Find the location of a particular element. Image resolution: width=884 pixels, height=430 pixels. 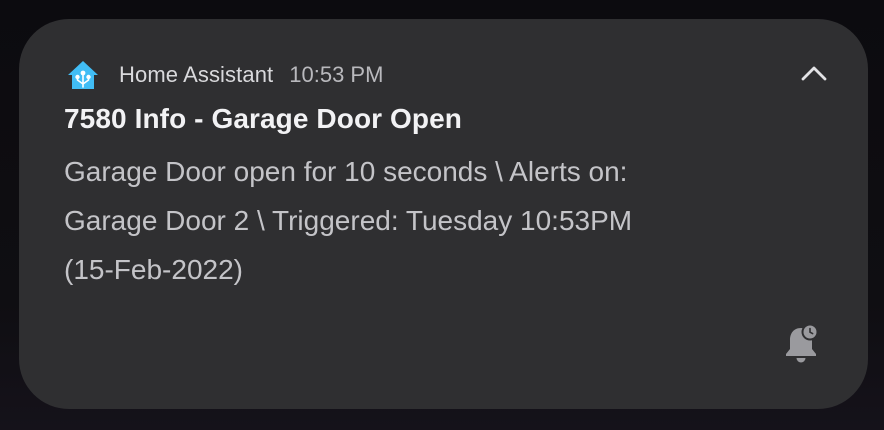

snooze-button is located at coordinates (801, 345).